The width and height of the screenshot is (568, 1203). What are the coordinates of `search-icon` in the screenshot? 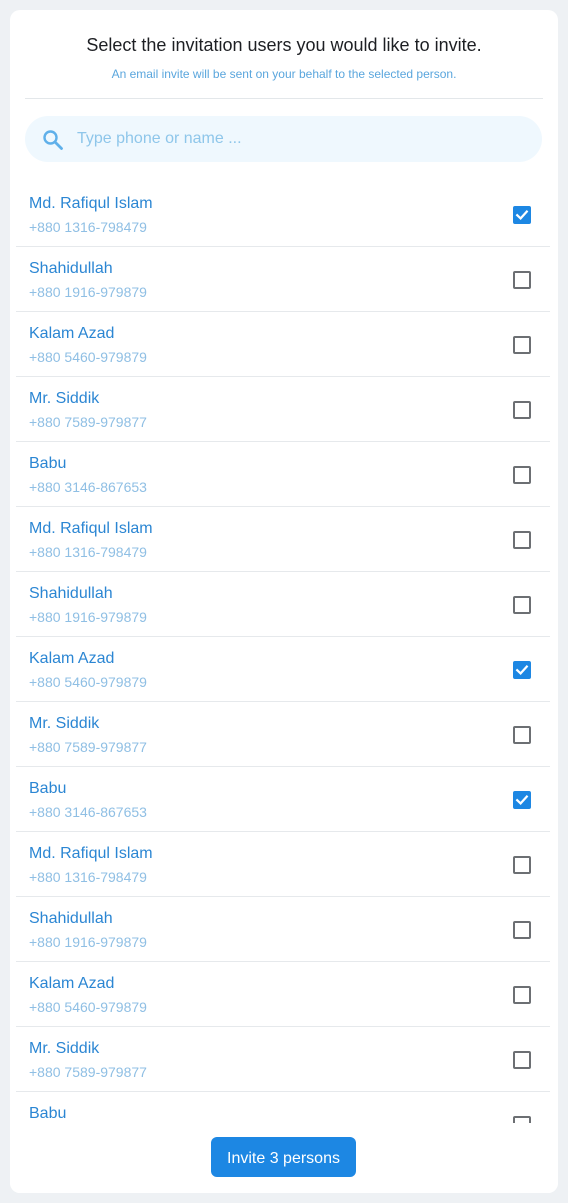 It's located at (53, 140).